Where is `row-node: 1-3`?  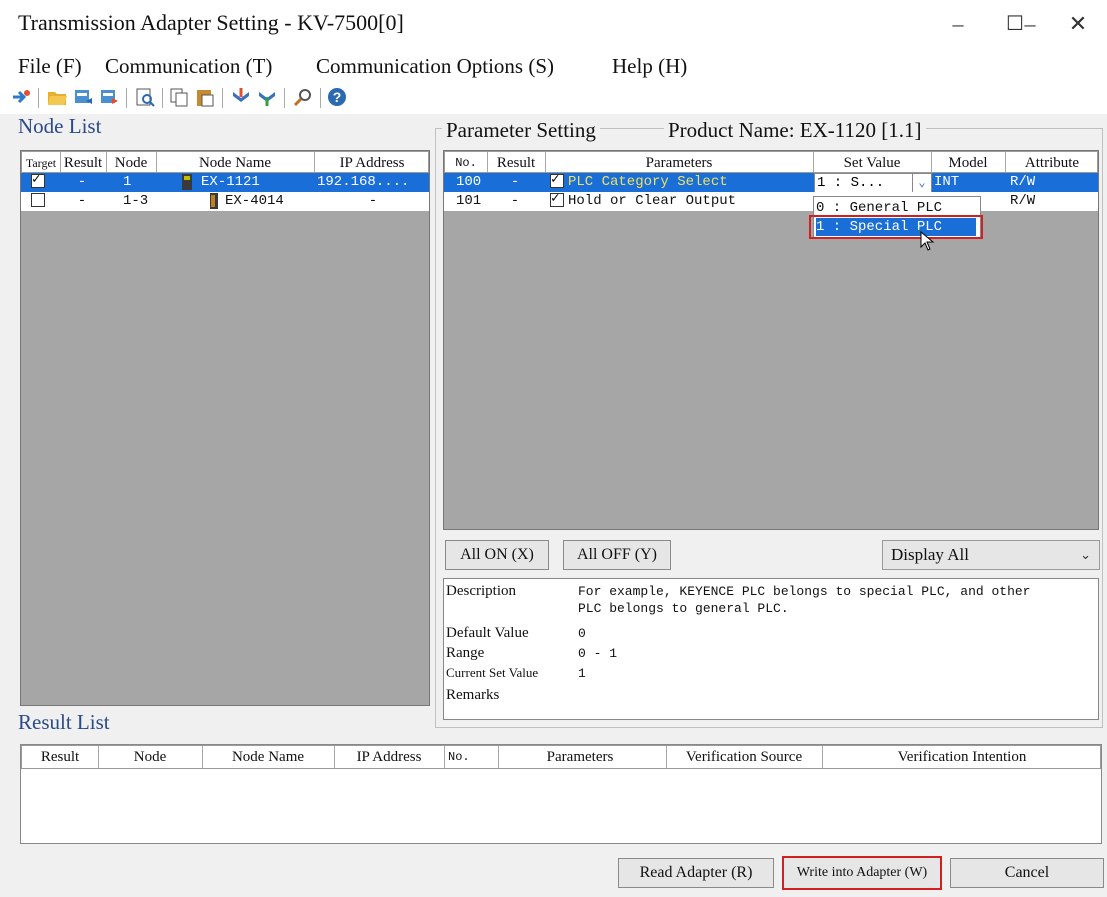
row-node: 1-3 is located at coordinates (136, 201).